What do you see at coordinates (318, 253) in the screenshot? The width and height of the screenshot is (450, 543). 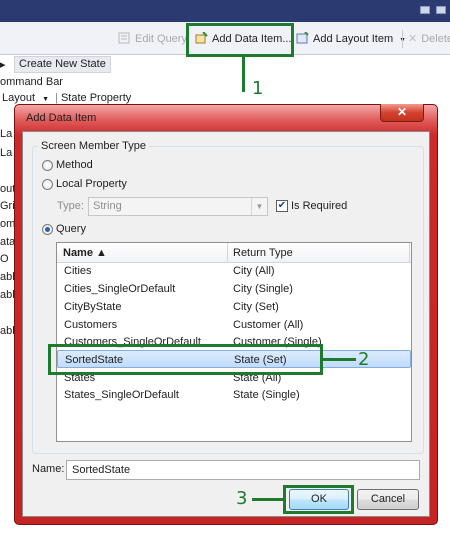 I see `column-header-return-type: Return Type` at bounding box center [318, 253].